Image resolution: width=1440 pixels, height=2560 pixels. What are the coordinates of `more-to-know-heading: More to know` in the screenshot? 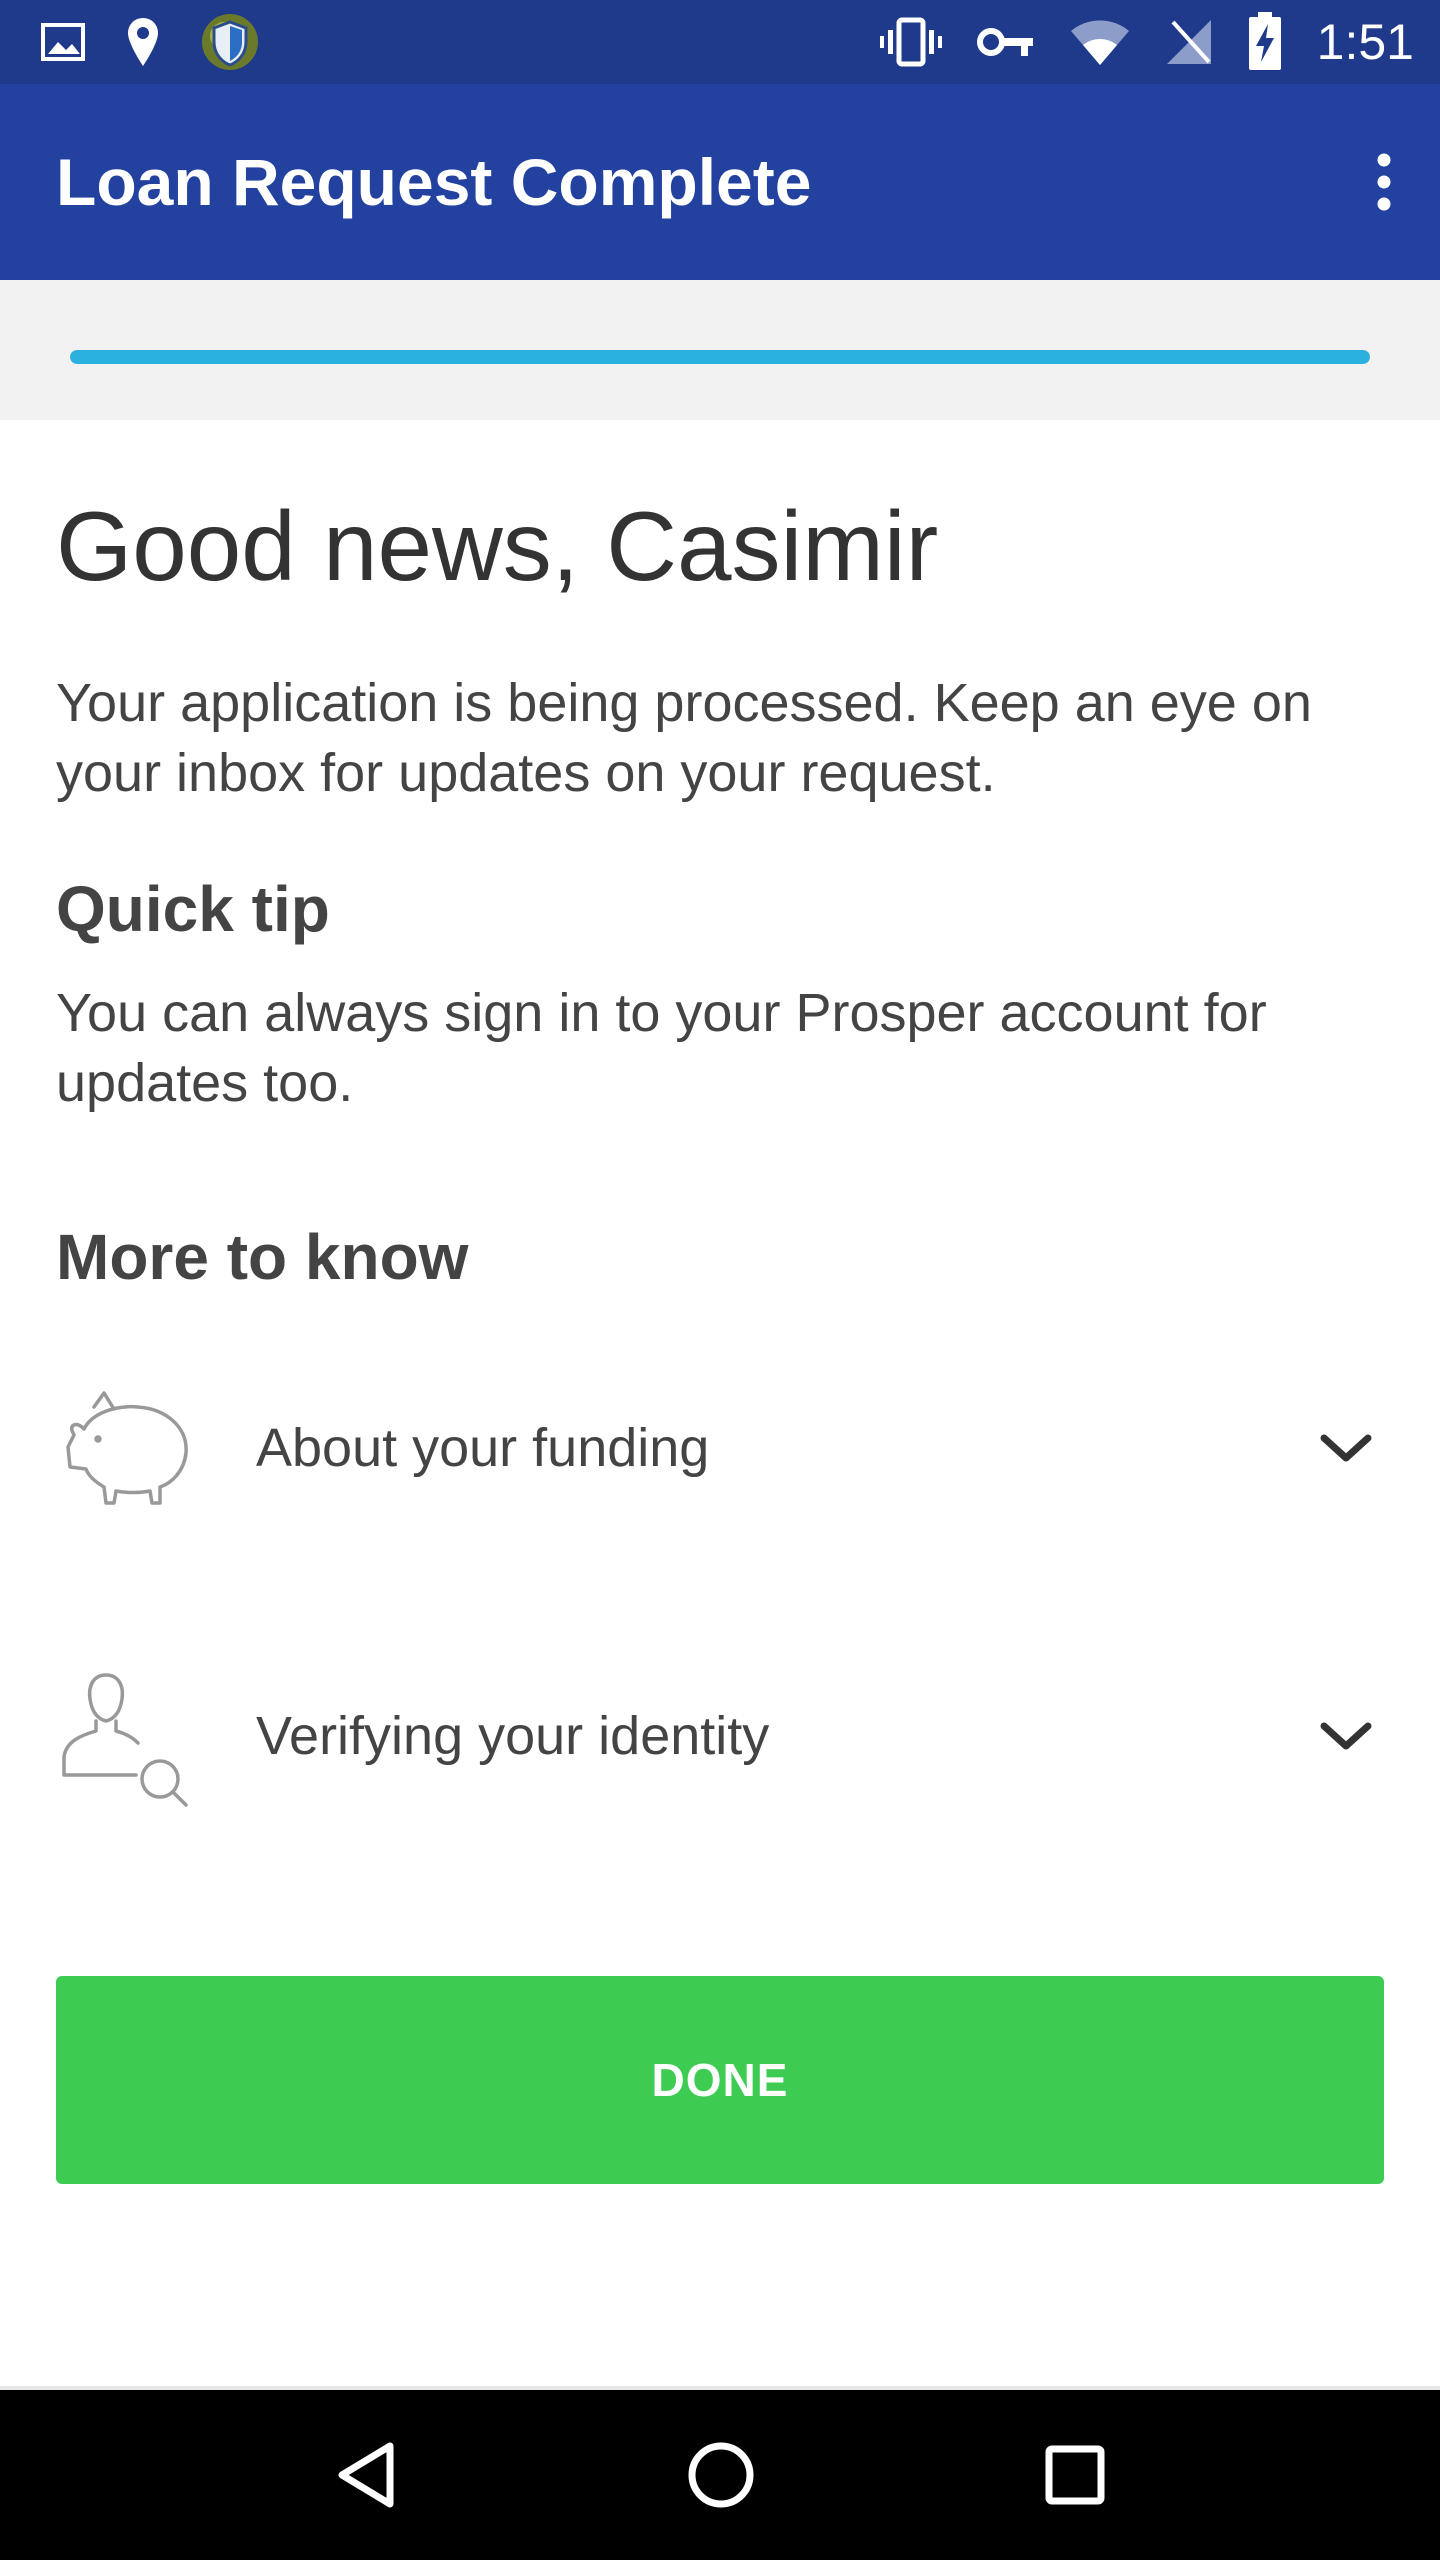 It's located at (262, 1257).